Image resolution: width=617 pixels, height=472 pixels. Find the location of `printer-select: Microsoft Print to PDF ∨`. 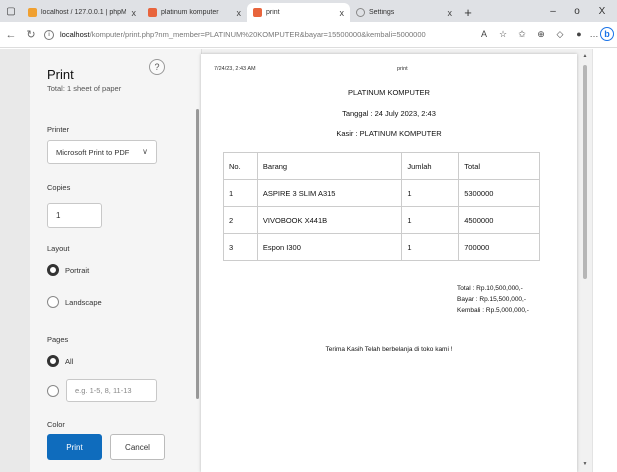

printer-select: Microsoft Print to PDF ∨ is located at coordinates (102, 152).